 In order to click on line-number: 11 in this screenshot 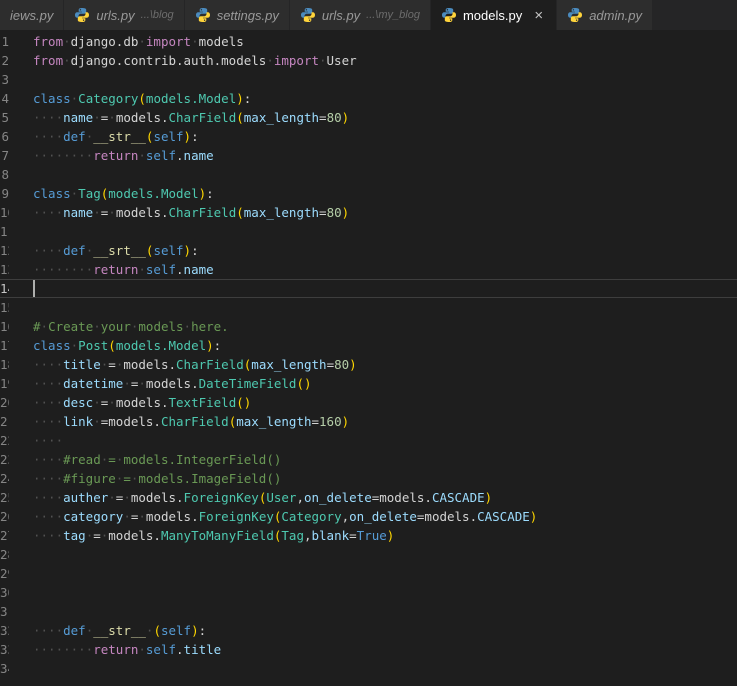, I will do `click(4, 231)`.